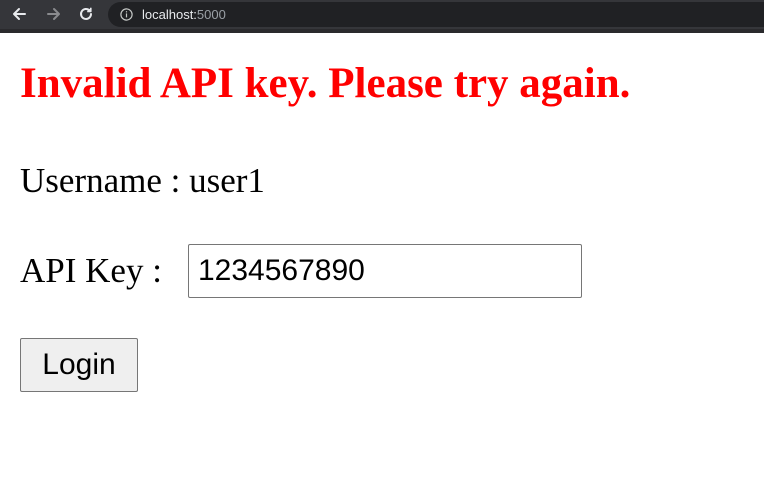 The width and height of the screenshot is (764, 495). I want to click on reload-icon, so click(86, 14).